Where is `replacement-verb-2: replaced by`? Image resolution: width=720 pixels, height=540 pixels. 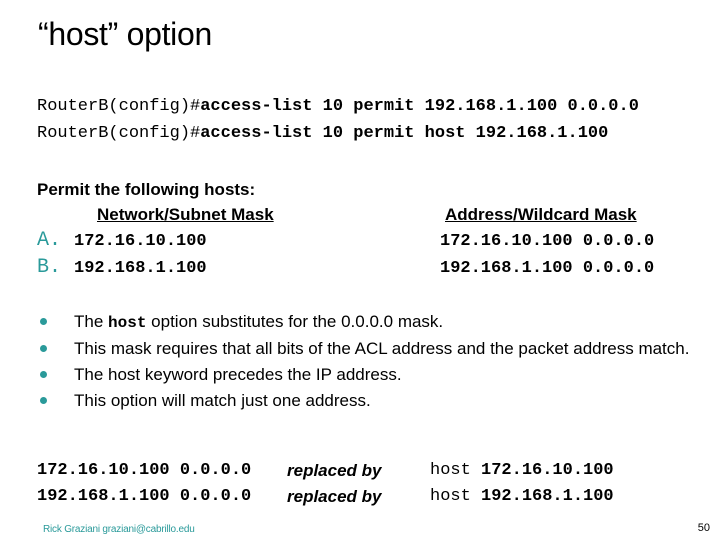 replacement-verb-2: replaced by is located at coordinates (334, 496).